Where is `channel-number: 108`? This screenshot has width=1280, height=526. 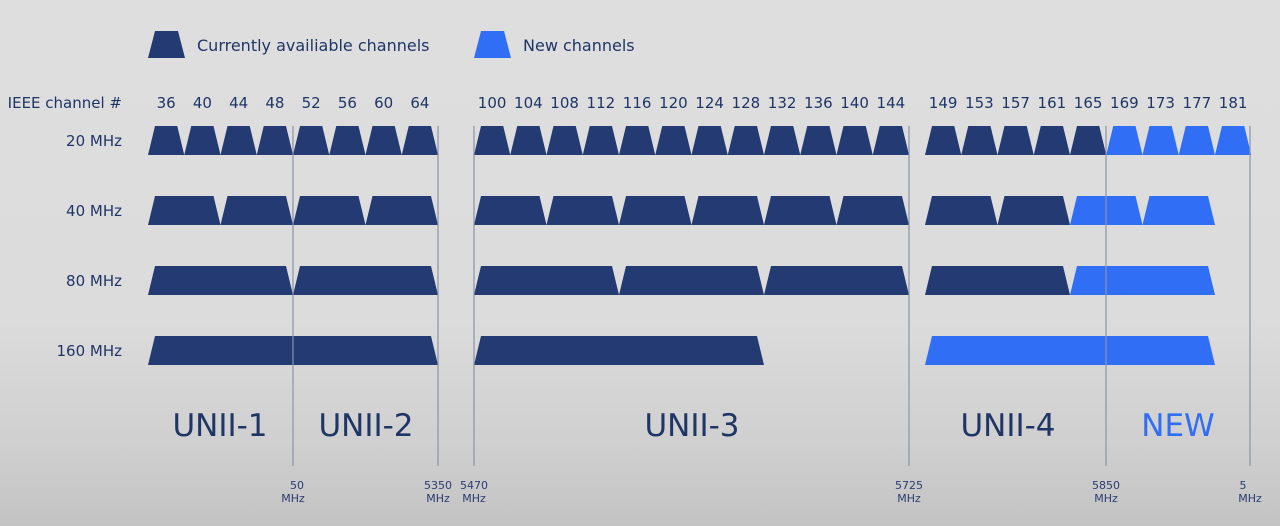 channel-number: 108 is located at coordinates (564, 103).